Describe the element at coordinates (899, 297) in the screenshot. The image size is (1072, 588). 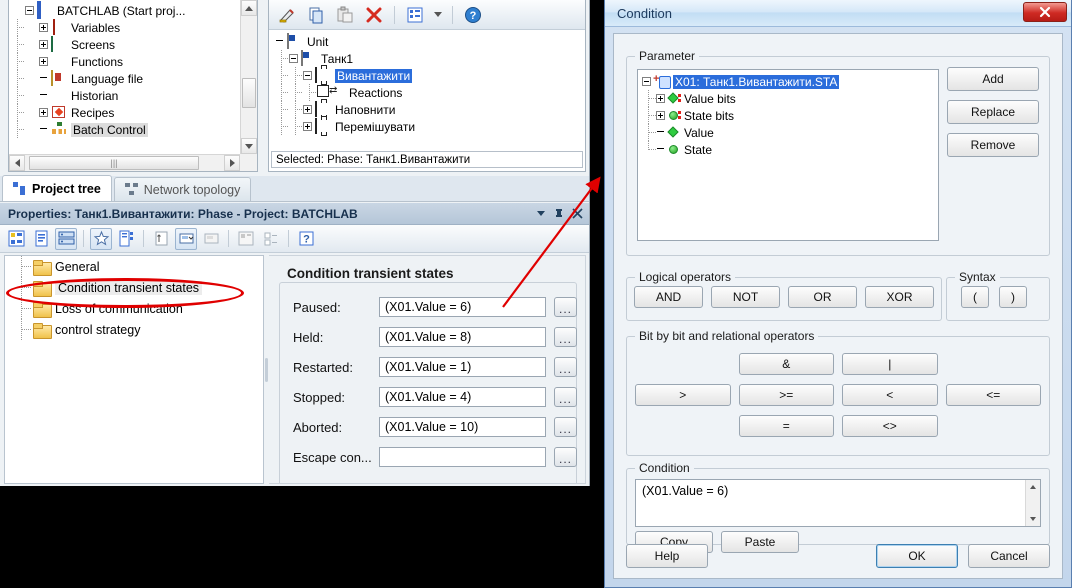
I see `xor-button: XOR` at that location.